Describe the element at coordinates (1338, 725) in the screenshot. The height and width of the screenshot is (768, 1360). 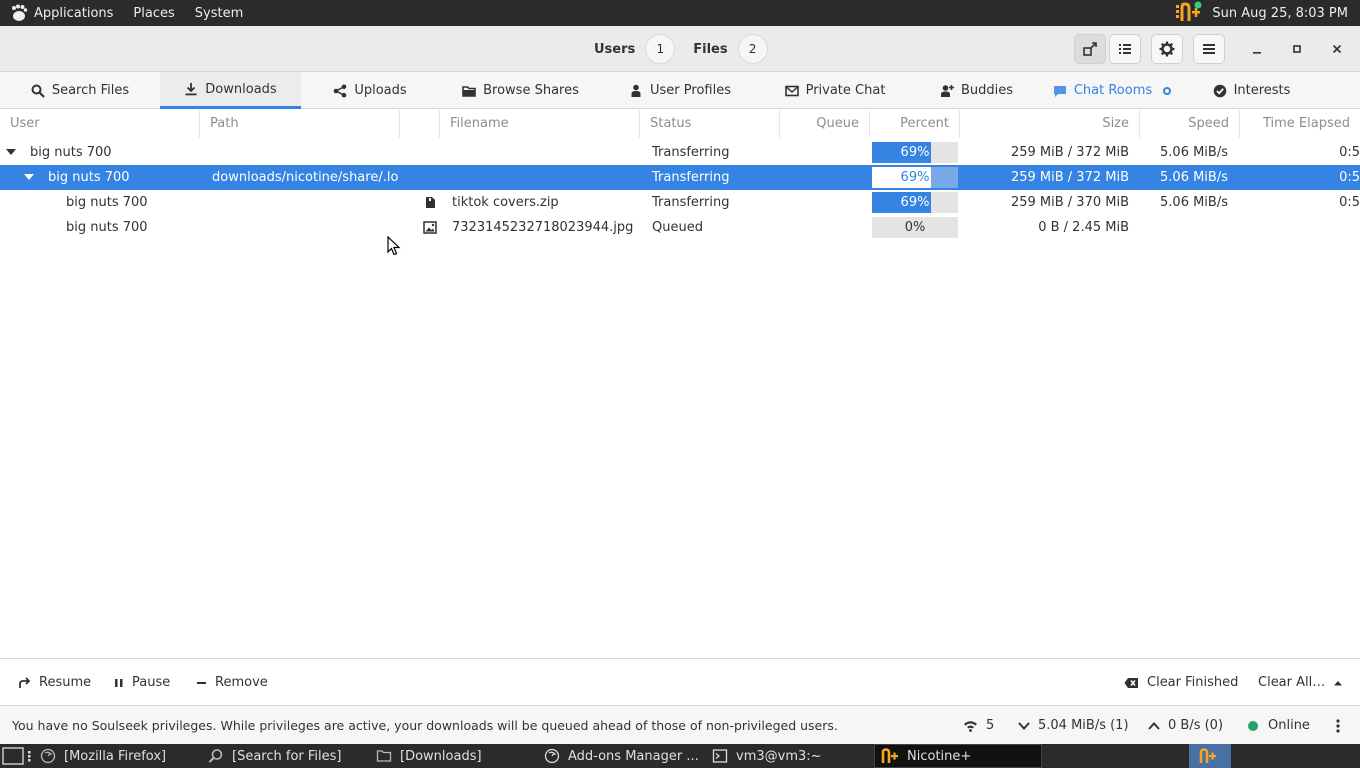
I see `status-menu-button` at that location.